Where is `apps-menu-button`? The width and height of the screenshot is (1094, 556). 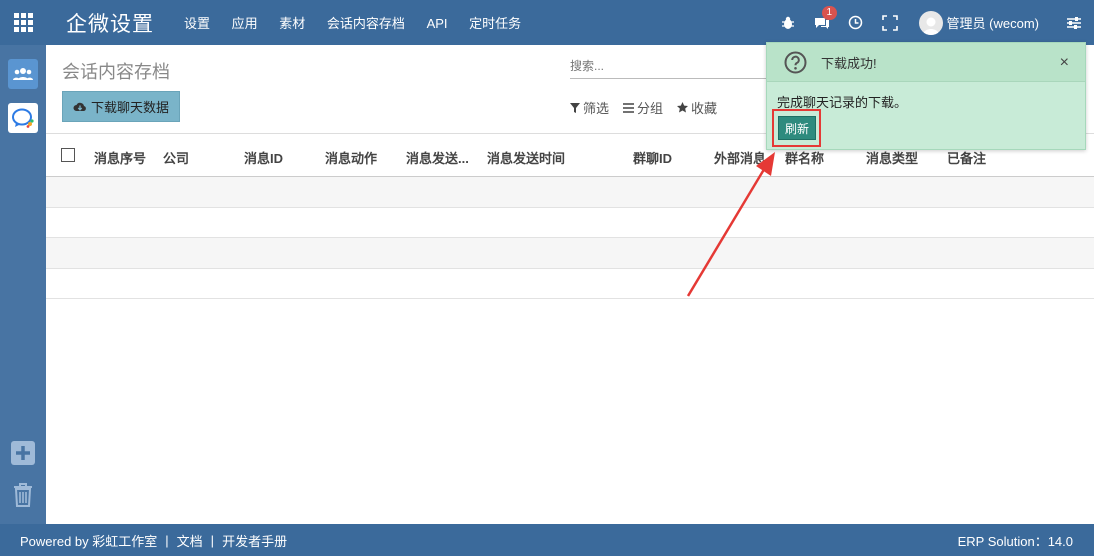
apps-menu-button is located at coordinates (23, 22).